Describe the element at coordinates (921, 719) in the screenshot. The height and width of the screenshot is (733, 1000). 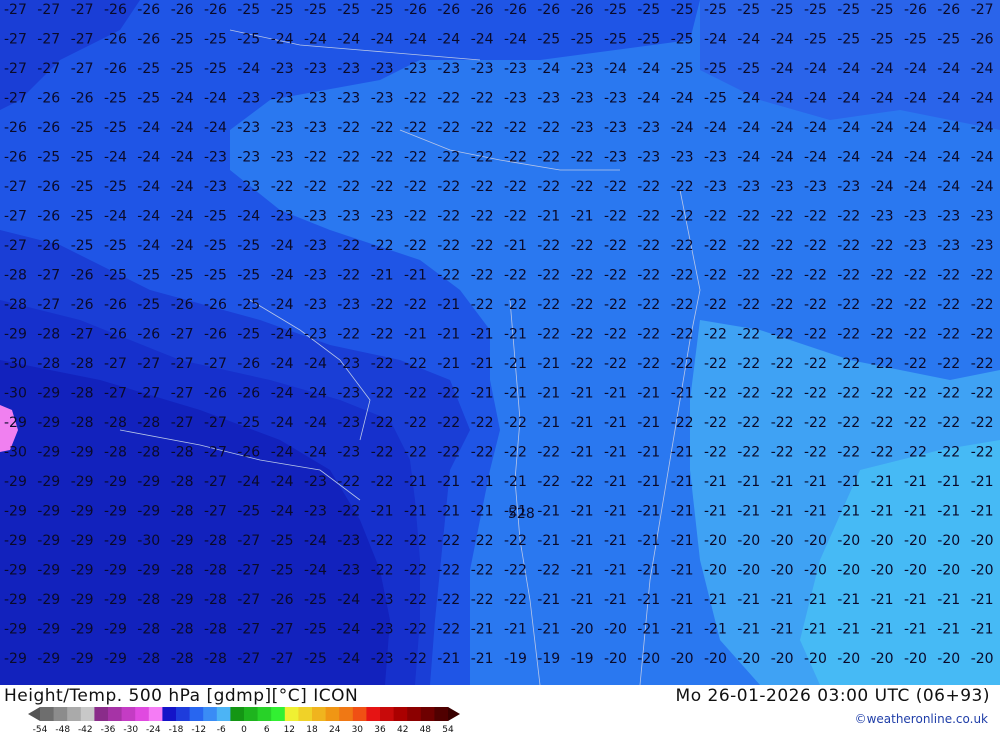
I see `credit-link: ©weatheronline.co.uk` at that location.